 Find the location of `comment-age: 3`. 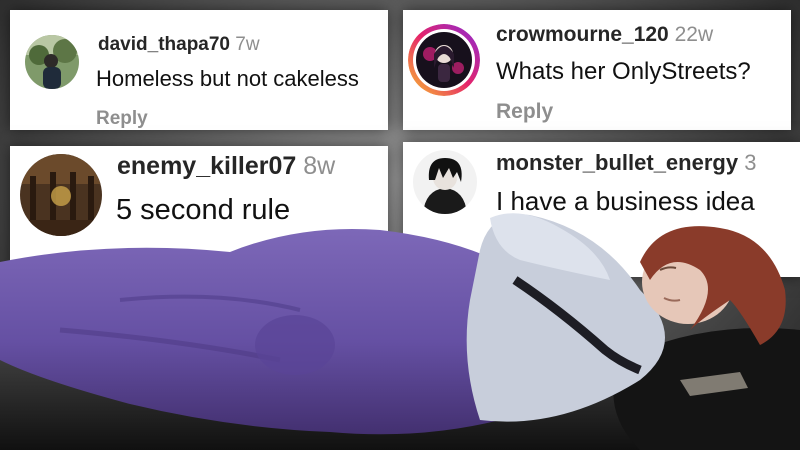

comment-age: 3 is located at coordinates (750, 162).